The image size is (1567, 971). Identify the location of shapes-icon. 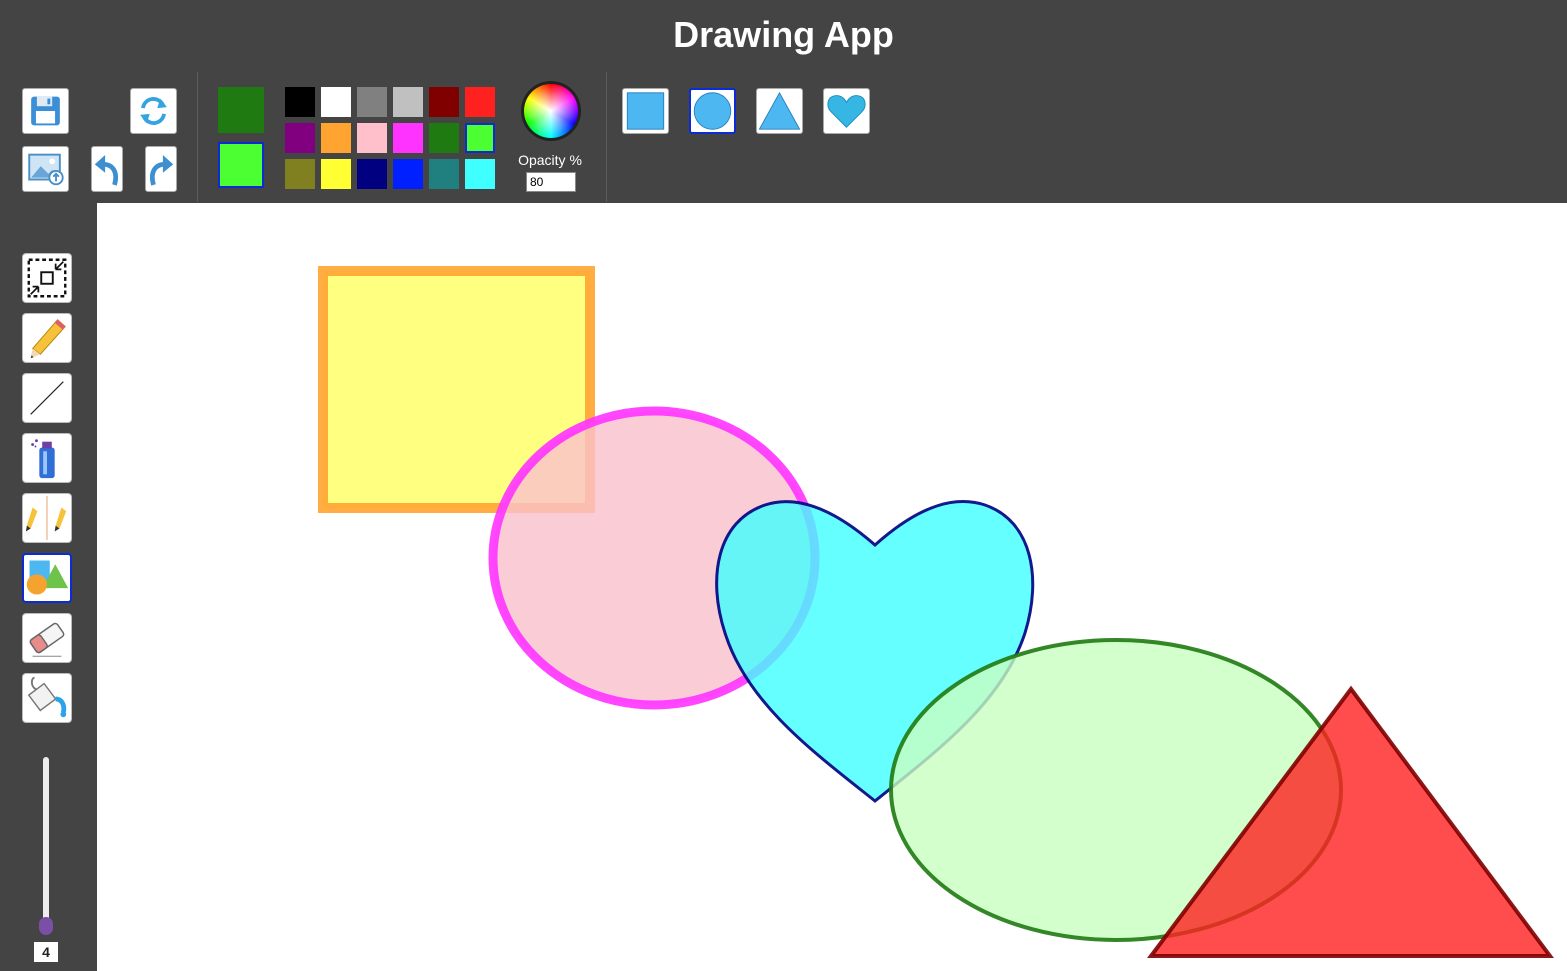
(47, 577).